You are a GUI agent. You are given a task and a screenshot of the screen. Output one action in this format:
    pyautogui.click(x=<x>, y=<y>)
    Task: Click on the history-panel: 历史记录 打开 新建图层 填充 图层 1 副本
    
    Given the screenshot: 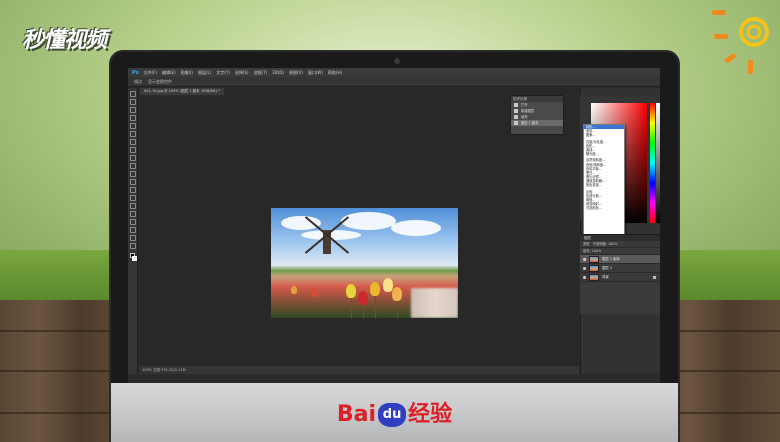 What is the action you would take?
    pyautogui.click(x=537, y=115)
    